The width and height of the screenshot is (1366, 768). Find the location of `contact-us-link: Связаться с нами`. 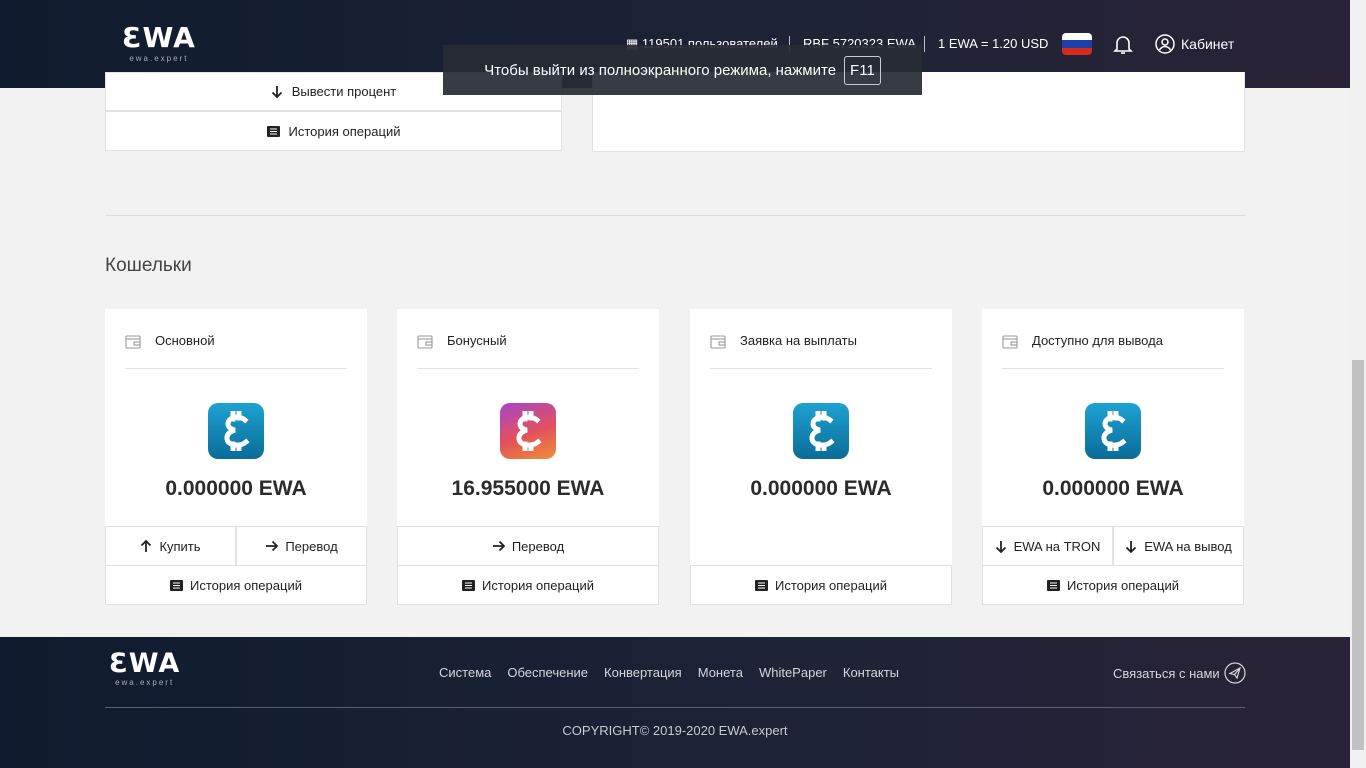

contact-us-link: Связаться с нами is located at coordinates (1179, 673).